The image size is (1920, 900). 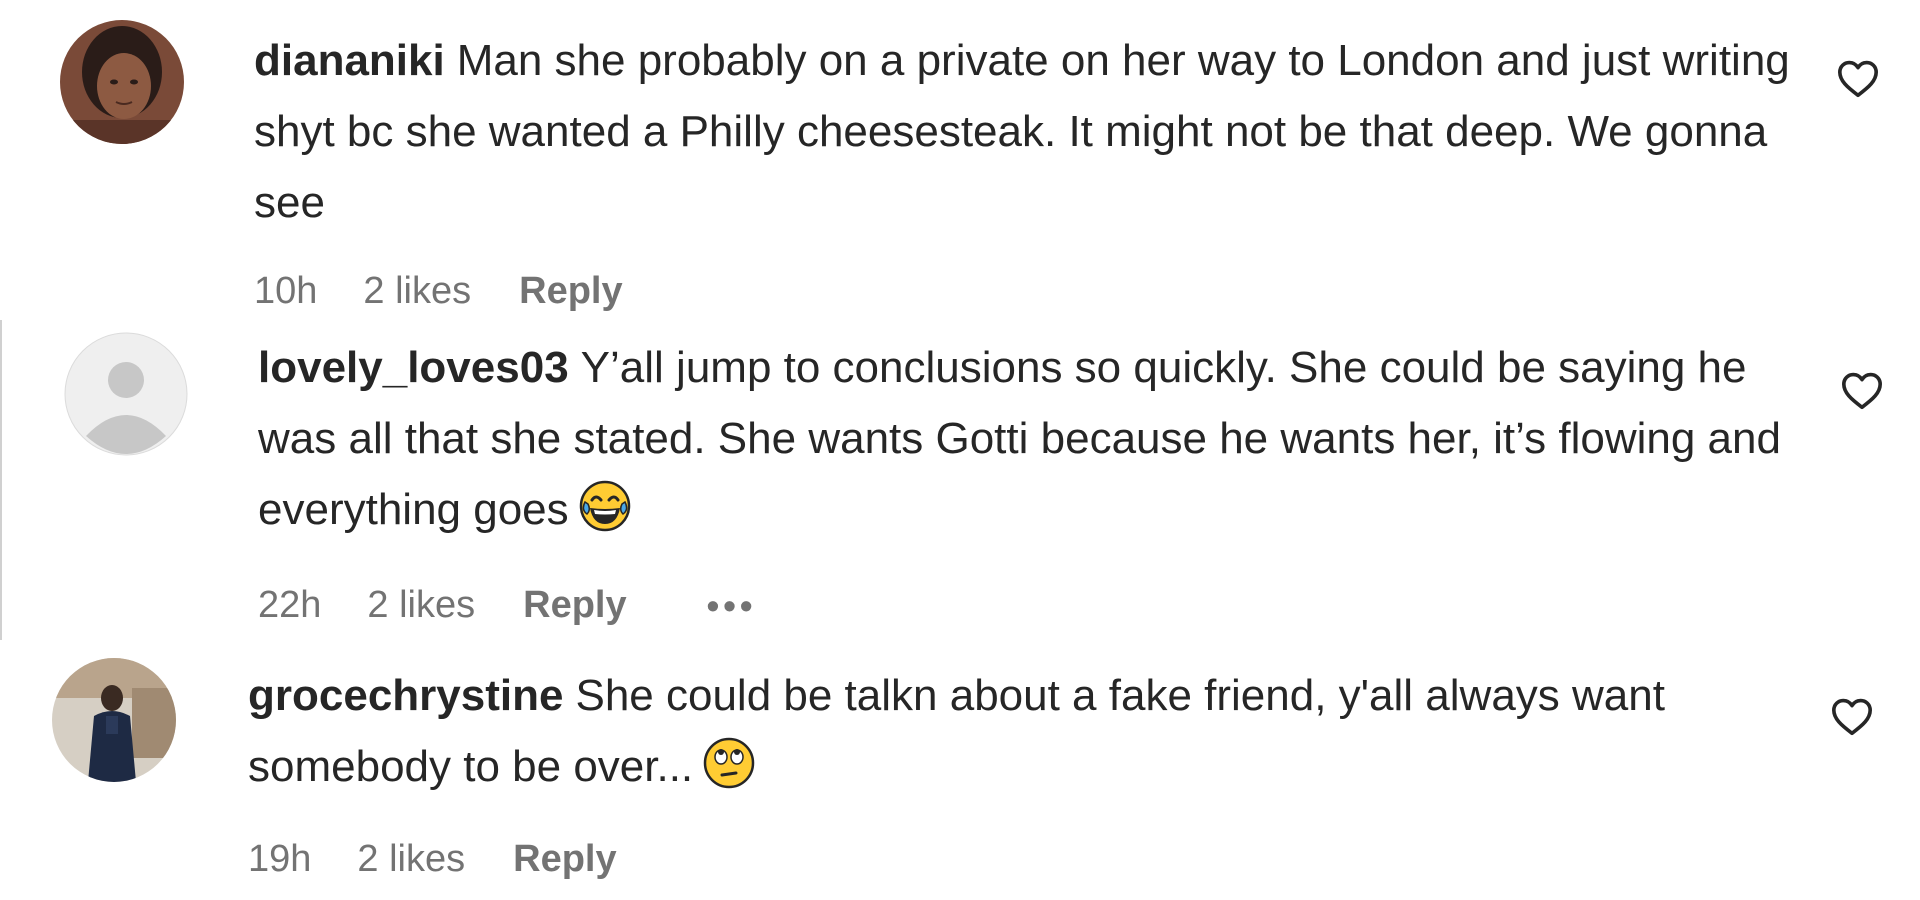 What do you see at coordinates (1, 480) in the screenshot?
I see `divider` at bounding box center [1, 480].